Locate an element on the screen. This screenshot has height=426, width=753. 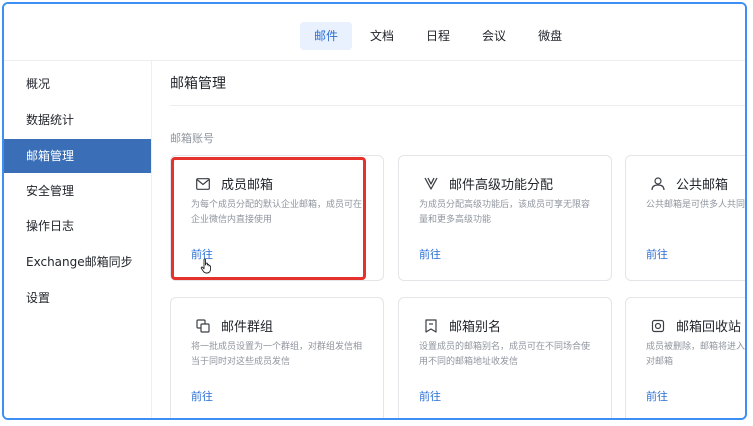
page-title: 邮箱管理 is located at coordinates (198, 84).